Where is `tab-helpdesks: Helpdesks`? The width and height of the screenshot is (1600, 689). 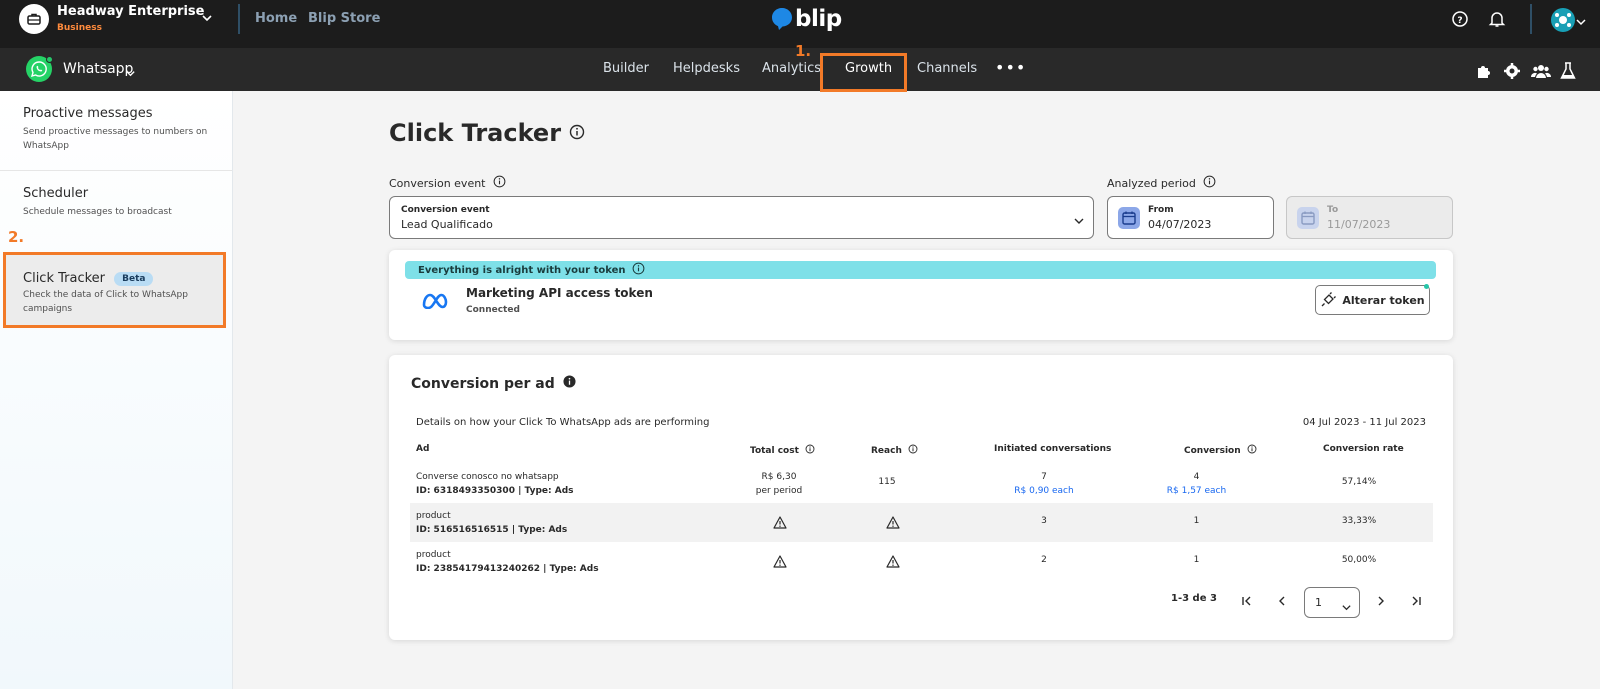
tab-helpdesks: Helpdesks is located at coordinates (706, 68).